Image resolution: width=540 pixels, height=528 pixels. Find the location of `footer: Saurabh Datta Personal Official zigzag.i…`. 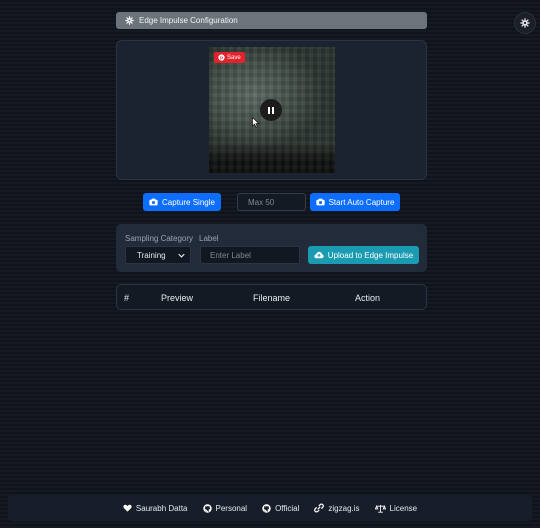

footer: Saurabh Datta Personal Official zigzag.i… is located at coordinates (270, 508).